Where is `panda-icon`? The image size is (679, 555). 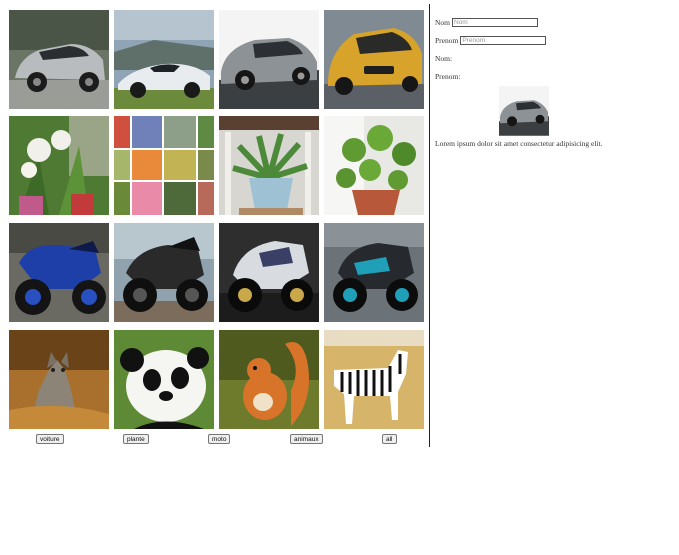
panda-icon is located at coordinates (164, 379).